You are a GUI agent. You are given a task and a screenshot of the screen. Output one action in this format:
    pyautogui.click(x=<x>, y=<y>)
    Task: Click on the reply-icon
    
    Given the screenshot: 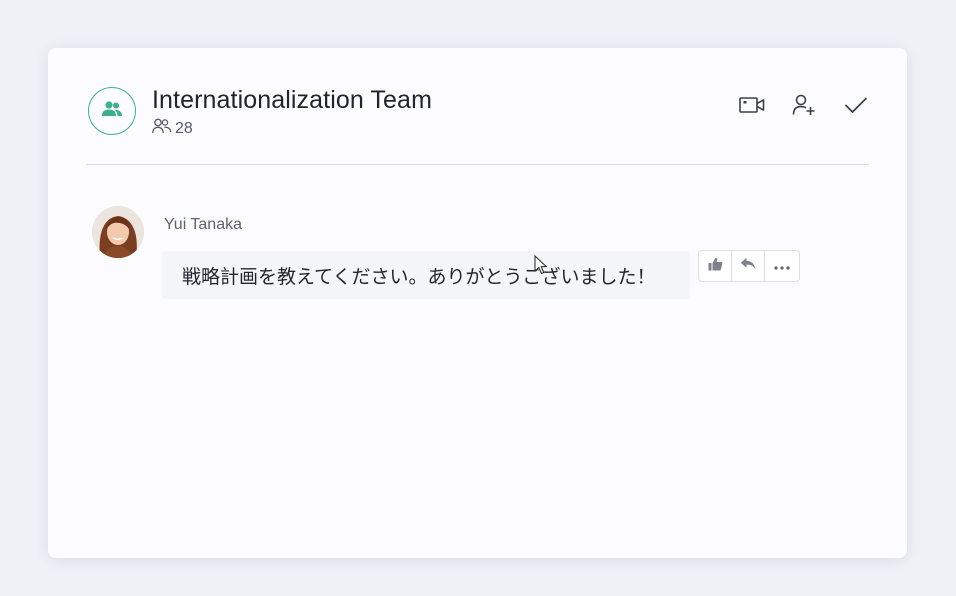 What is the action you would take?
    pyautogui.click(x=748, y=266)
    